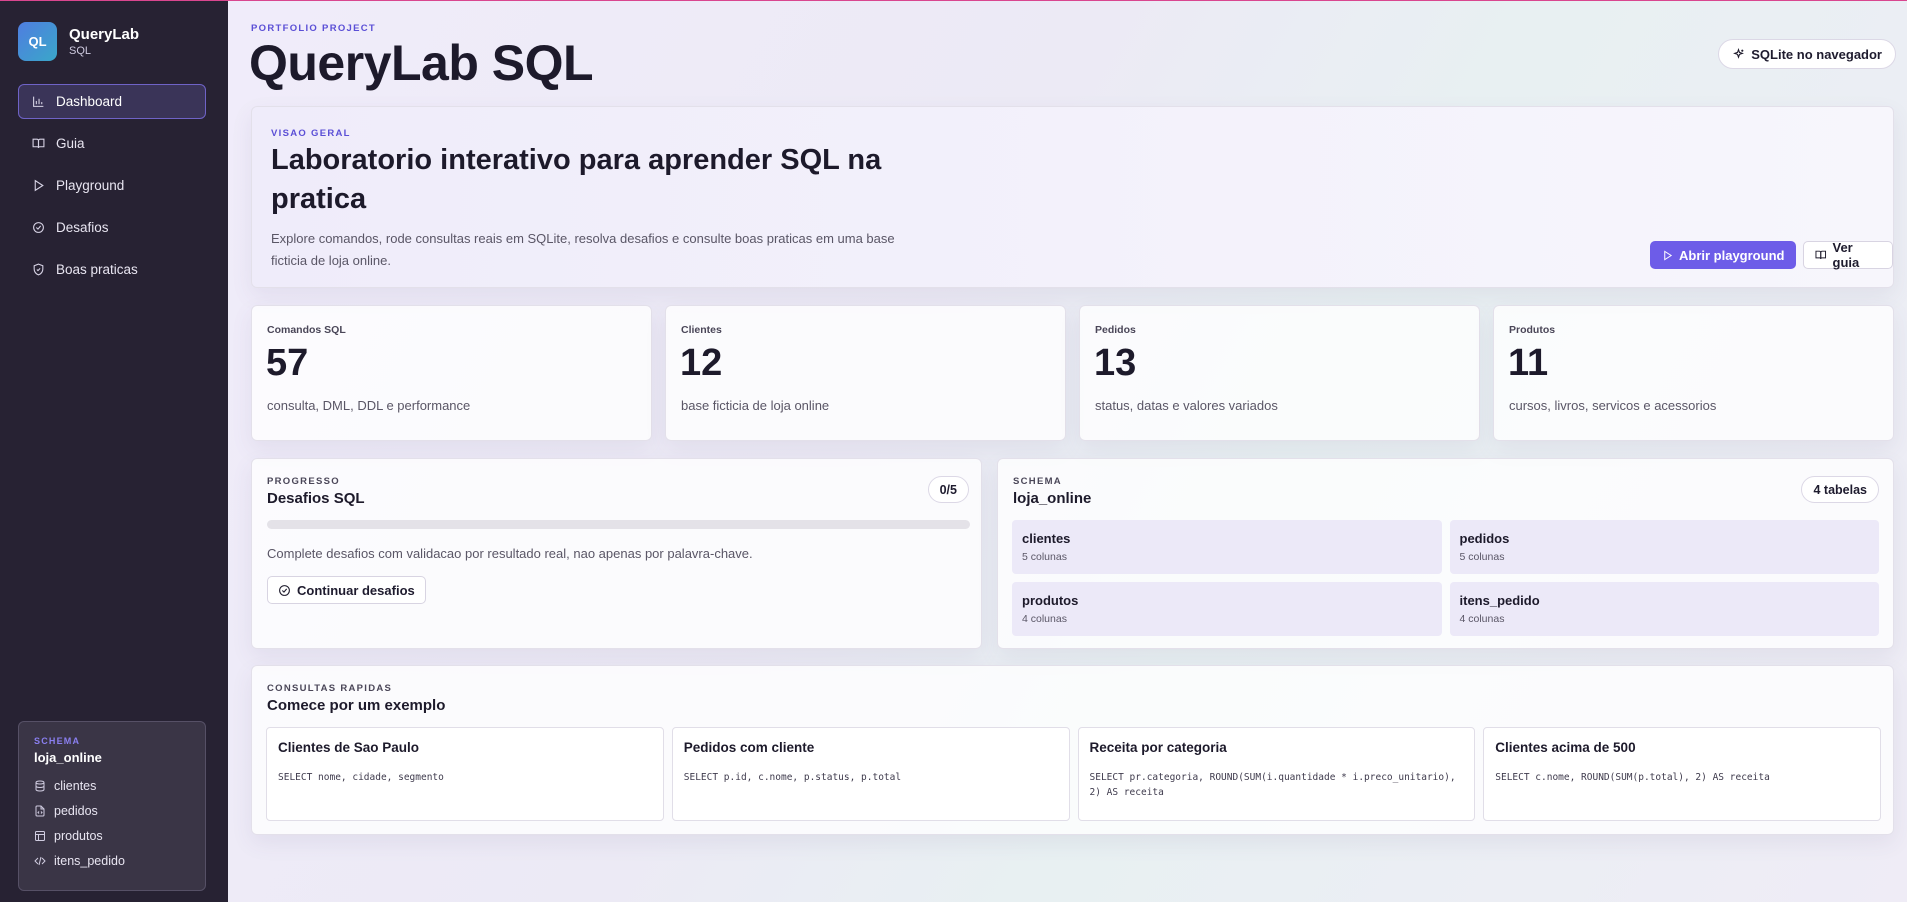 The image size is (1907, 902). Describe the element at coordinates (314, 28) in the screenshot. I see `page-kicker: PORTFOLIO PROJECT` at that location.